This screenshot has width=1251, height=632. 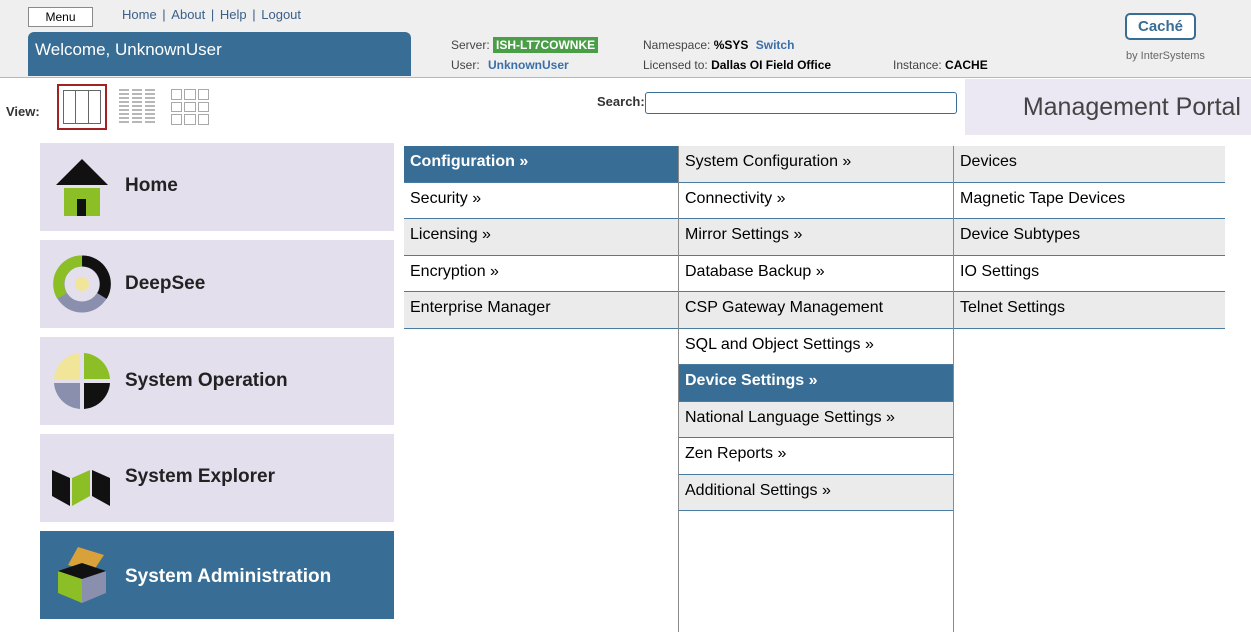 What do you see at coordinates (465, 65) in the screenshot?
I see `user-label: User:` at bounding box center [465, 65].